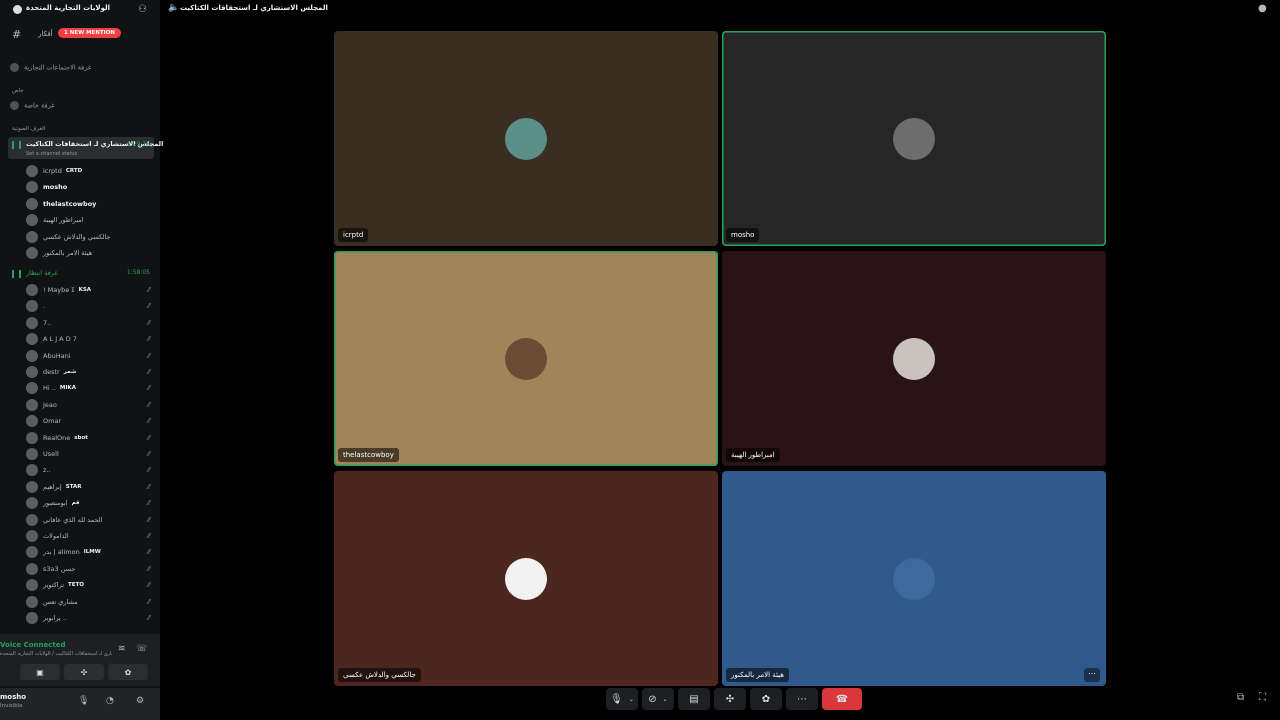 This screenshot has height=720, width=1280. I want to click on mic-button: 🎙 ⌄, so click(622, 699).